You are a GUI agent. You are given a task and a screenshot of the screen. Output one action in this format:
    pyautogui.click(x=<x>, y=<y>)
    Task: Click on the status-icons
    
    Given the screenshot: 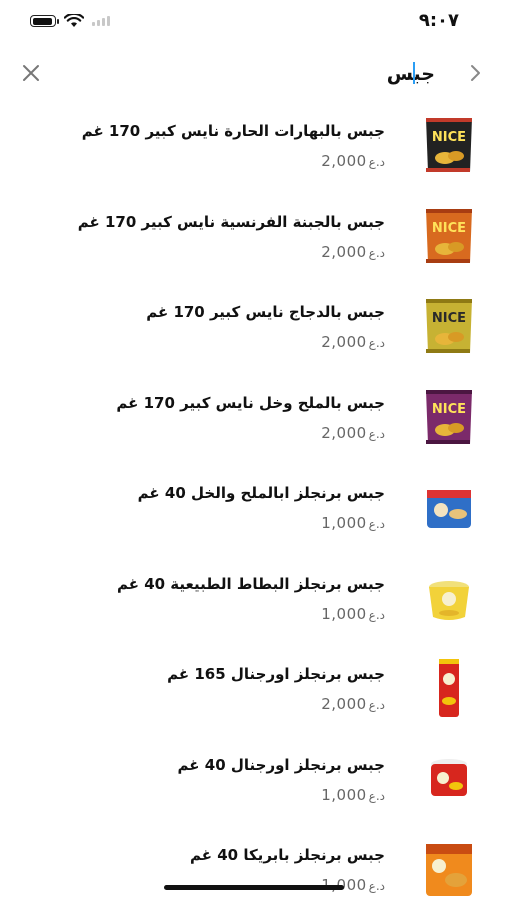 What is the action you would take?
    pyautogui.click(x=70, y=21)
    